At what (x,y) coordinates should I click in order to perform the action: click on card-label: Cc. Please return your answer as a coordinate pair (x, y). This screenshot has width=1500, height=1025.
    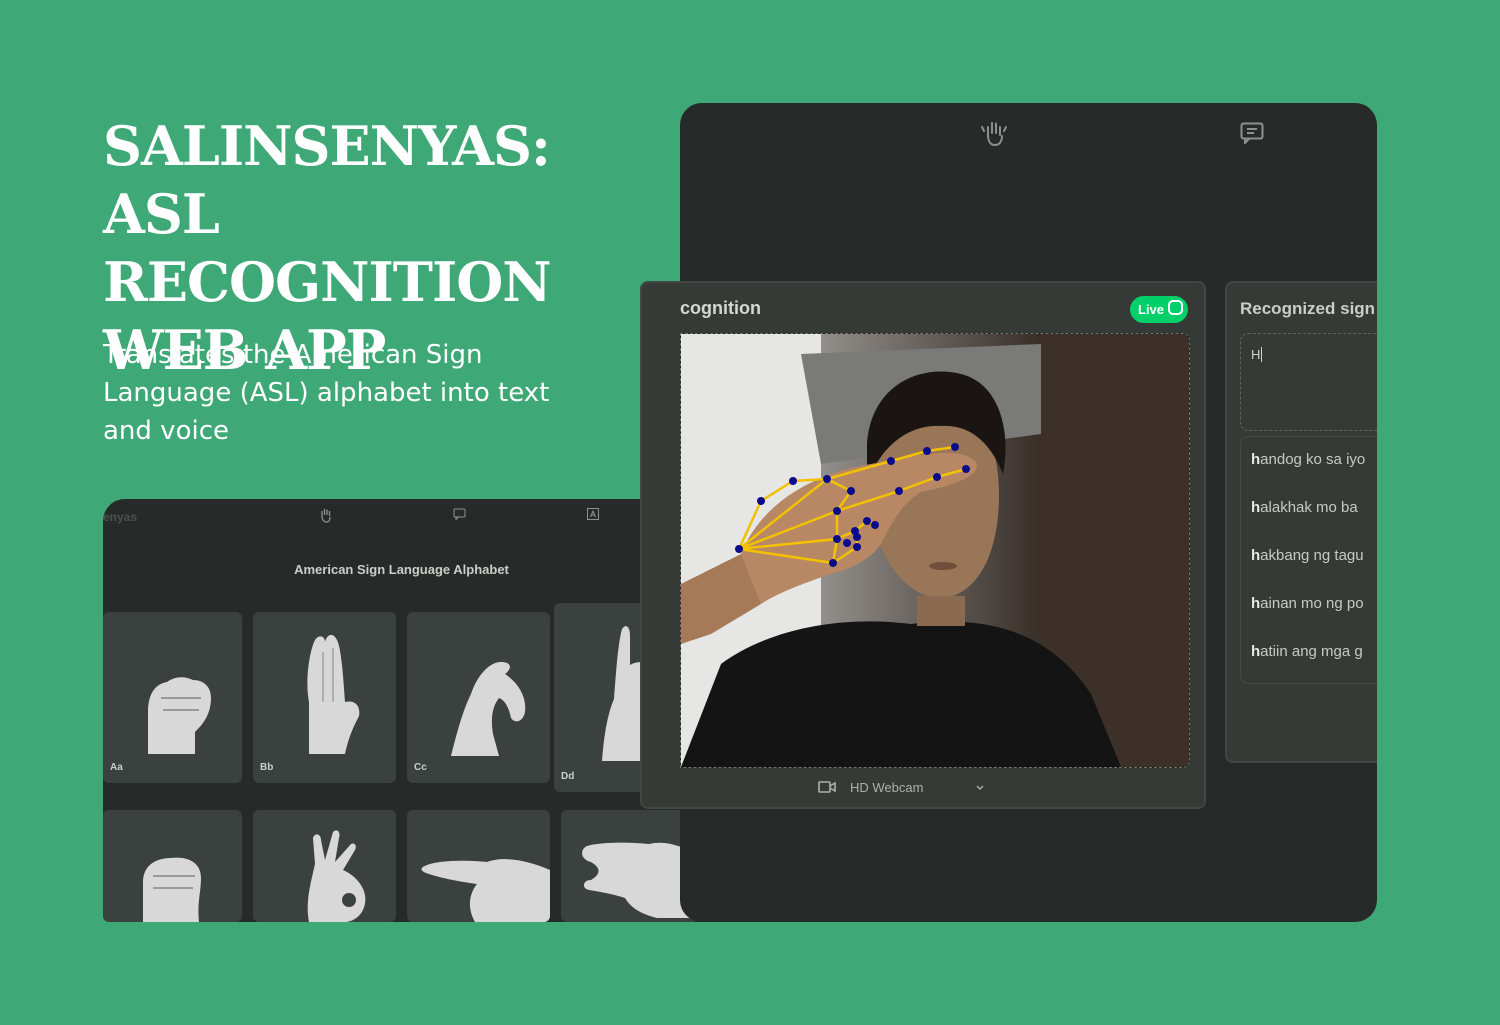
    Looking at the image, I should click on (420, 767).